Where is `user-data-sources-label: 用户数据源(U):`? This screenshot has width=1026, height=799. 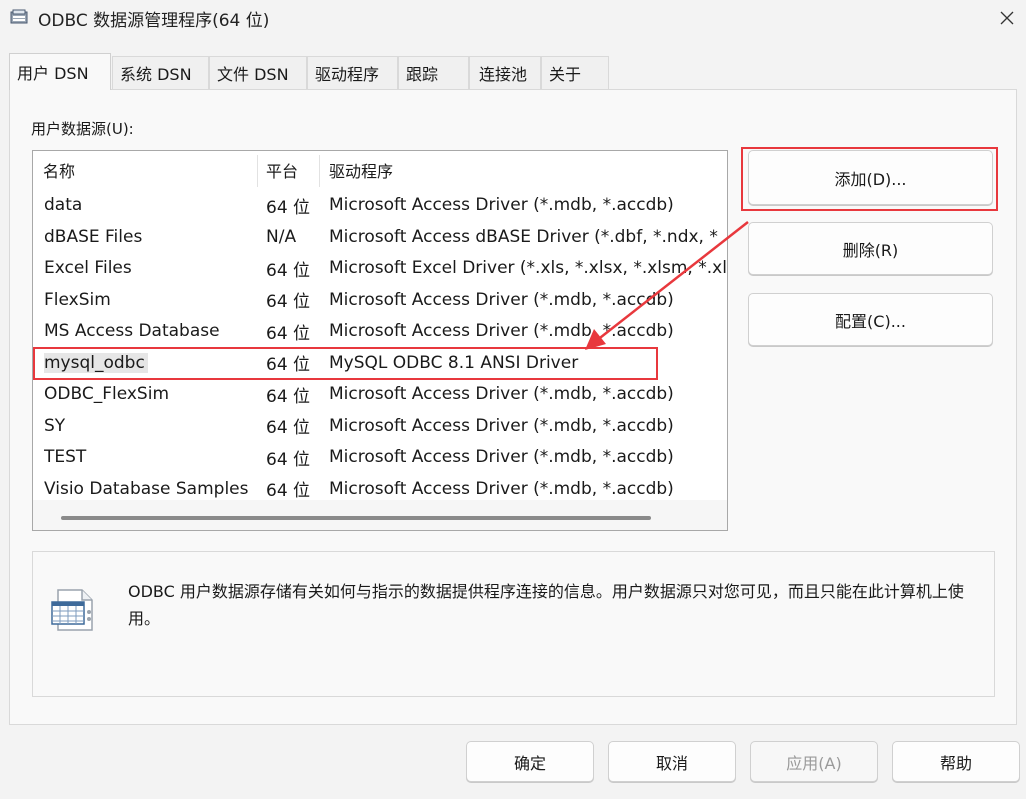
user-data-sources-label: 用户数据源(U): is located at coordinates (82, 129).